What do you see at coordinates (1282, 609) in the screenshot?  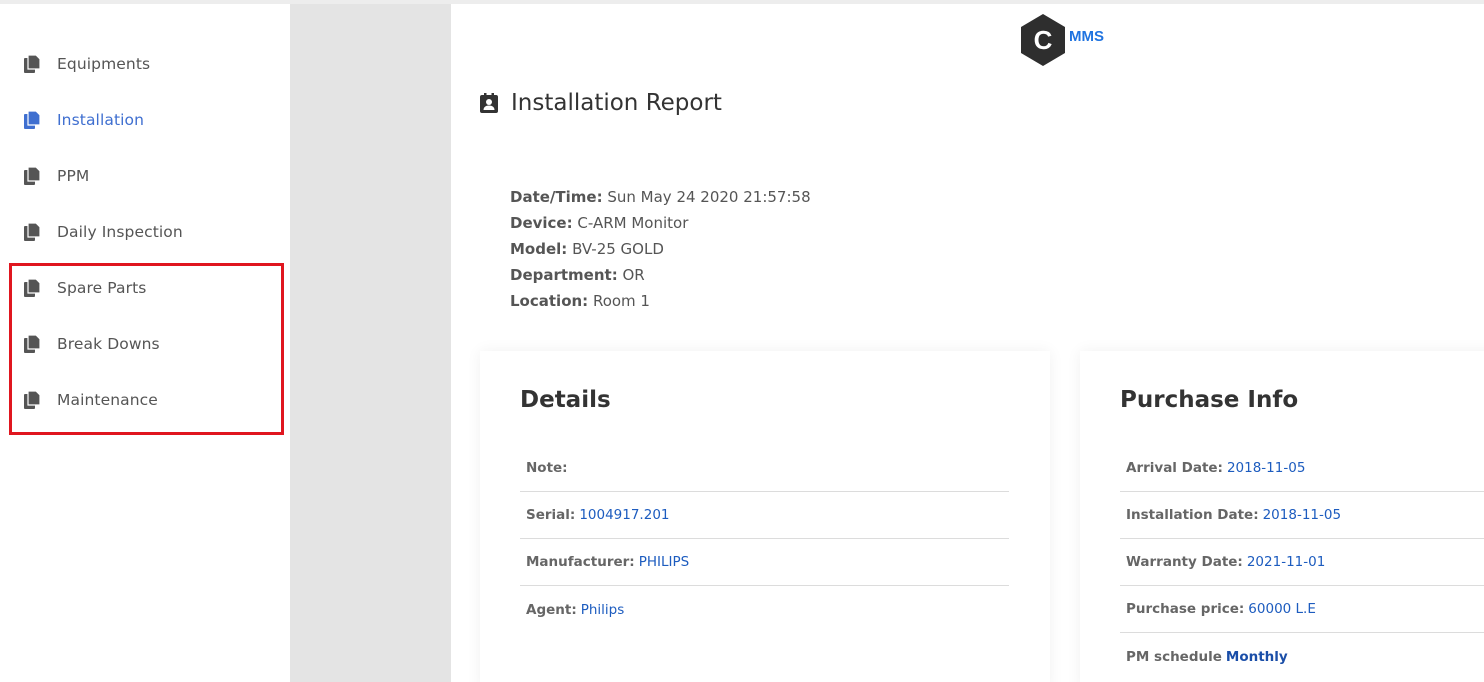 I see `purchase-value: 60000 L.E` at bounding box center [1282, 609].